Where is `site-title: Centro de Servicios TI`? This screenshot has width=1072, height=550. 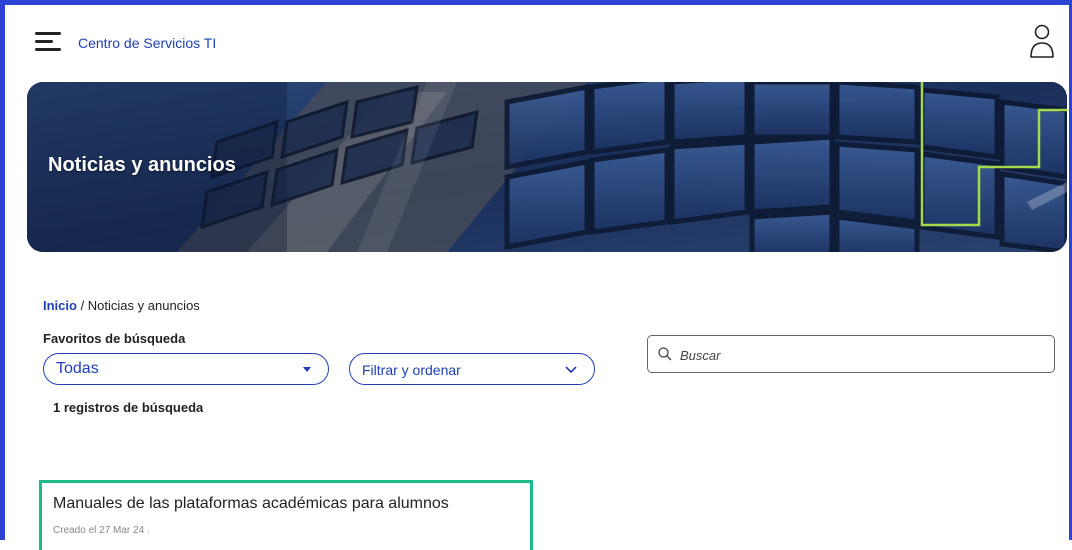
site-title: Centro de Servicios TI is located at coordinates (147, 43).